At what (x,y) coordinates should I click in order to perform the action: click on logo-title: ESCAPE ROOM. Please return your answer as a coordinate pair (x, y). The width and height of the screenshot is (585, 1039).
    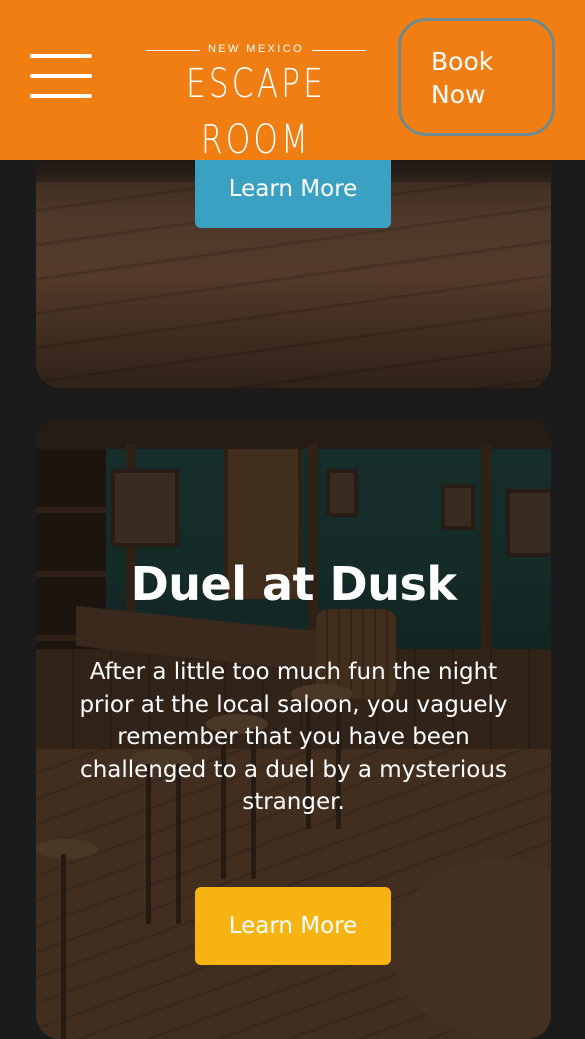
    Looking at the image, I should click on (256, 112).